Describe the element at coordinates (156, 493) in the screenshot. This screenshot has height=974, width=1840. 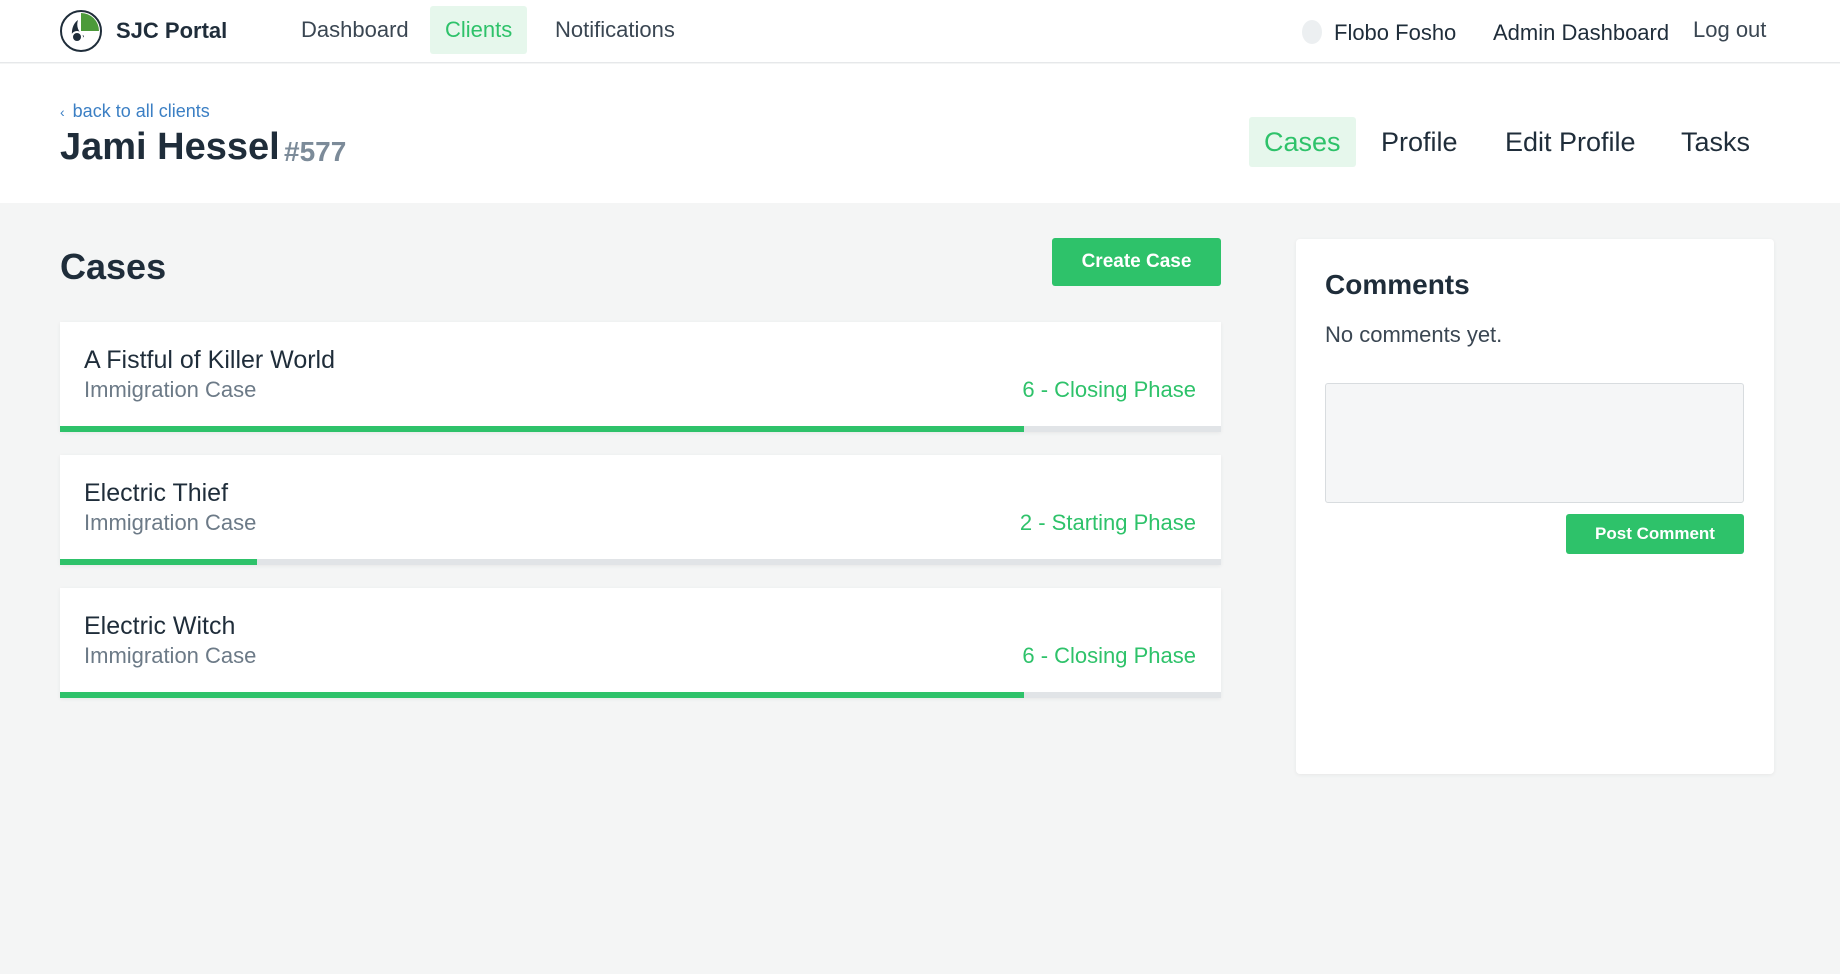
I see `case-title: Electric Thief` at that location.